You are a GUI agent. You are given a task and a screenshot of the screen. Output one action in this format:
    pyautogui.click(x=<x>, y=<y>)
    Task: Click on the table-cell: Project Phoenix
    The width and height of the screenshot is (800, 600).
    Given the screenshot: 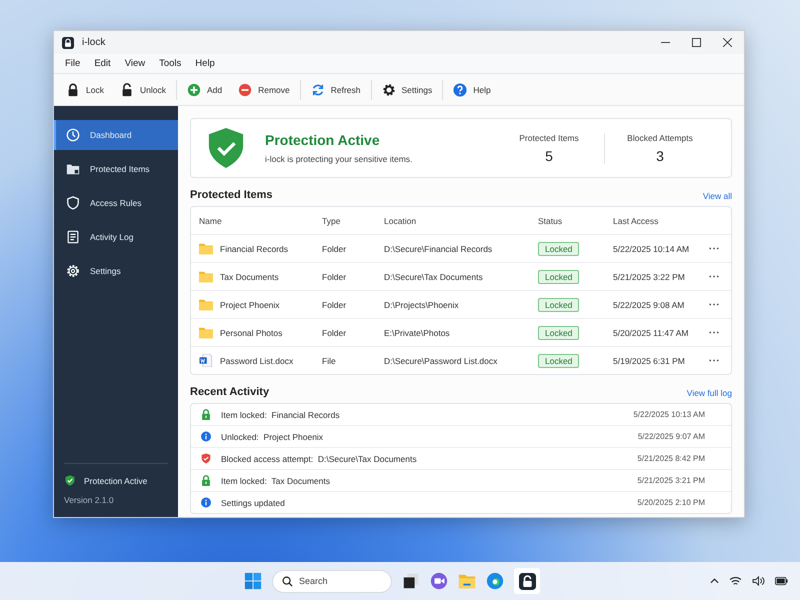 What is the action you would take?
    pyautogui.click(x=250, y=305)
    